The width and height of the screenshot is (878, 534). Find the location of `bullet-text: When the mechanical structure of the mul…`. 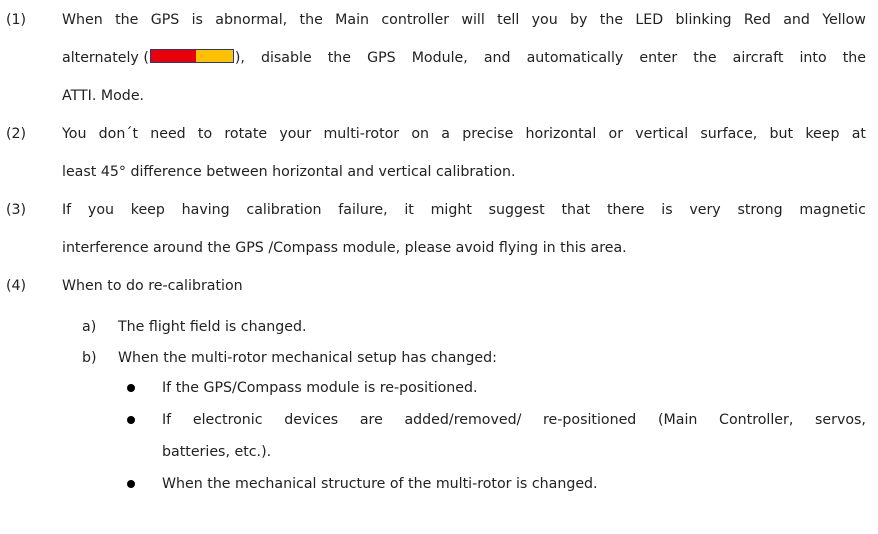

bullet-text: When the mechanical structure of the mul… is located at coordinates (380, 484).